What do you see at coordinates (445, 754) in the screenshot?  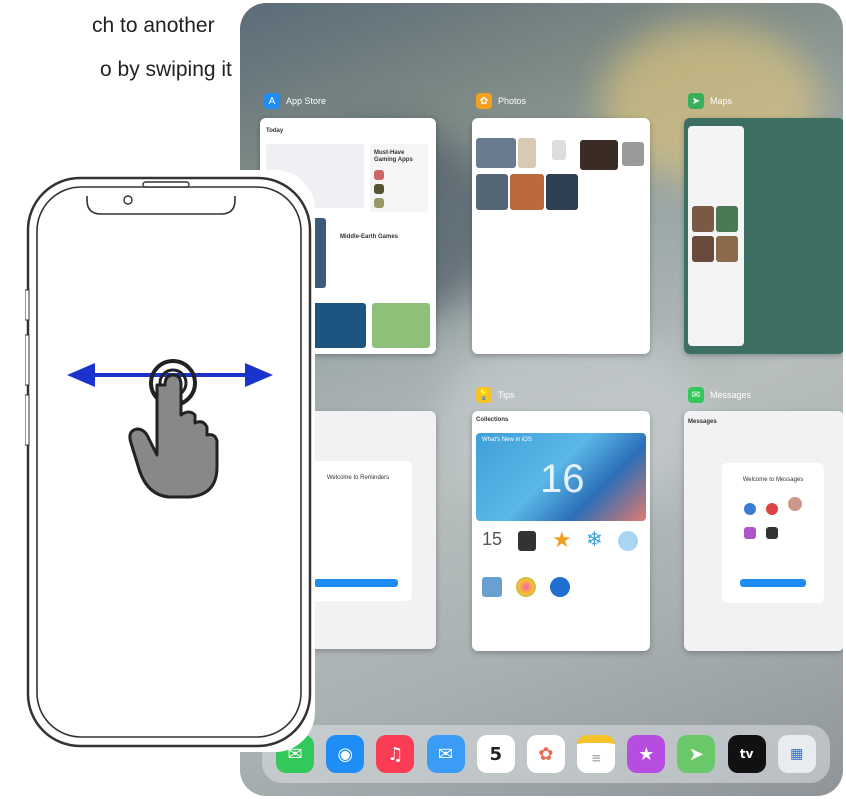 I see `mail-icon: ✉` at bounding box center [445, 754].